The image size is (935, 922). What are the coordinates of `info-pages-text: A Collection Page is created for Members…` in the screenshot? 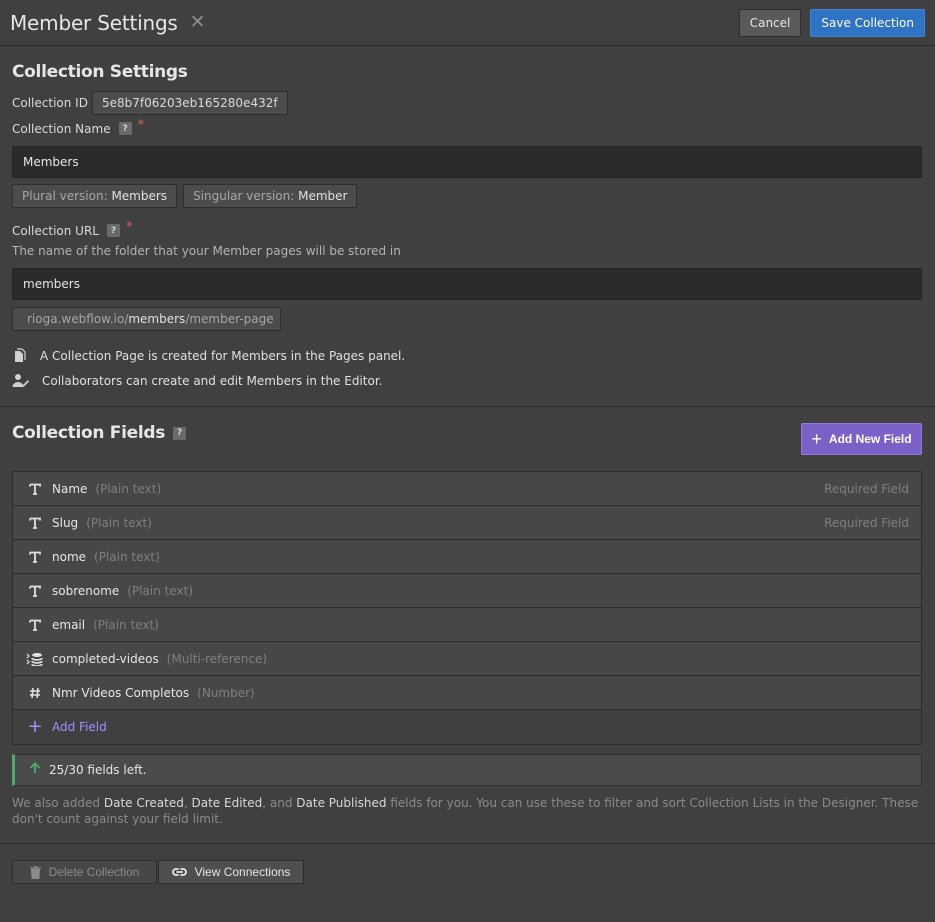 It's located at (223, 356).